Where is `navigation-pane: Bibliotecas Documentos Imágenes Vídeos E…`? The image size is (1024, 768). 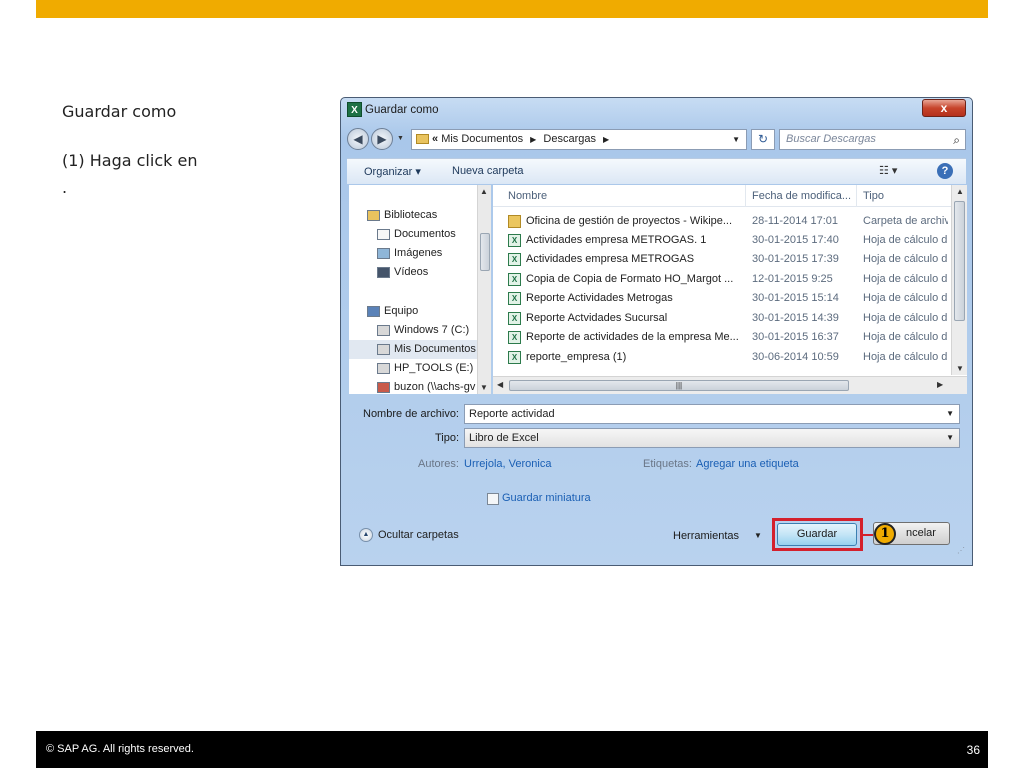
navigation-pane: Bibliotecas Documentos Imágenes Vídeos E… is located at coordinates (420, 289).